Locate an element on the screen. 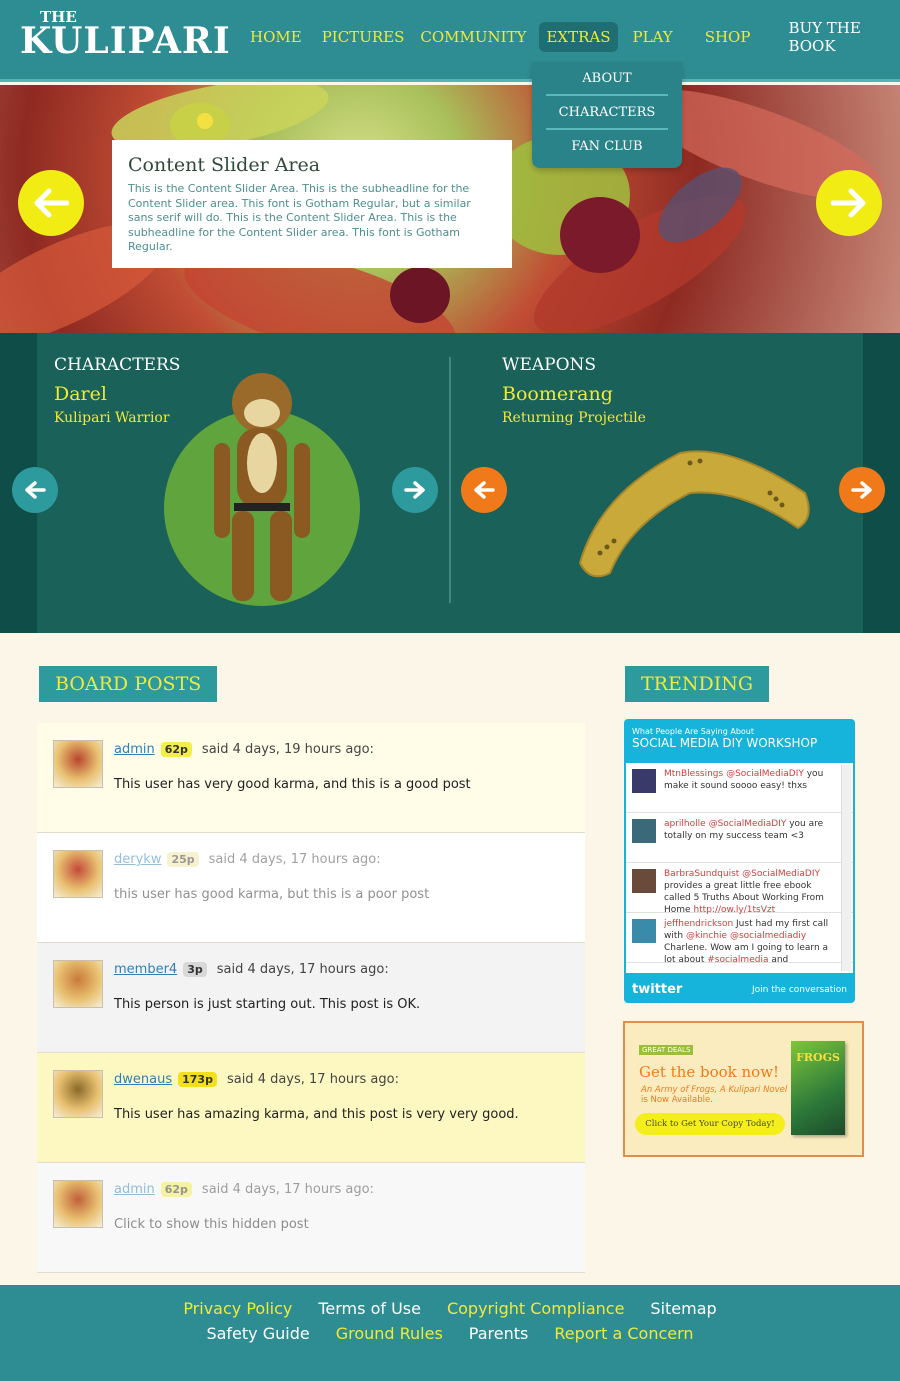 The height and width of the screenshot is (1381, 900). weapon-subtitle: Returning Projectile is located at coordinates (574, 418).